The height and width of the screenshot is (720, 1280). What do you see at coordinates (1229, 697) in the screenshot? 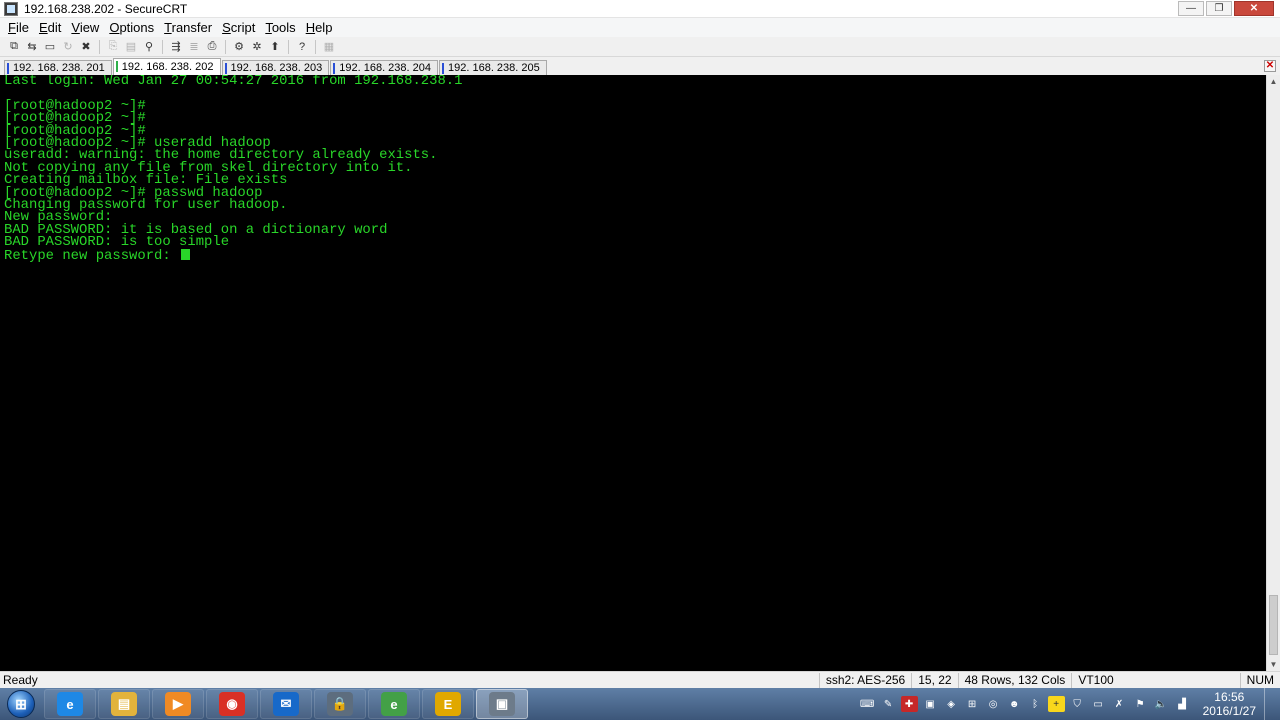
I see `clock-time: 16:56` at bounding box center [1229, 697].